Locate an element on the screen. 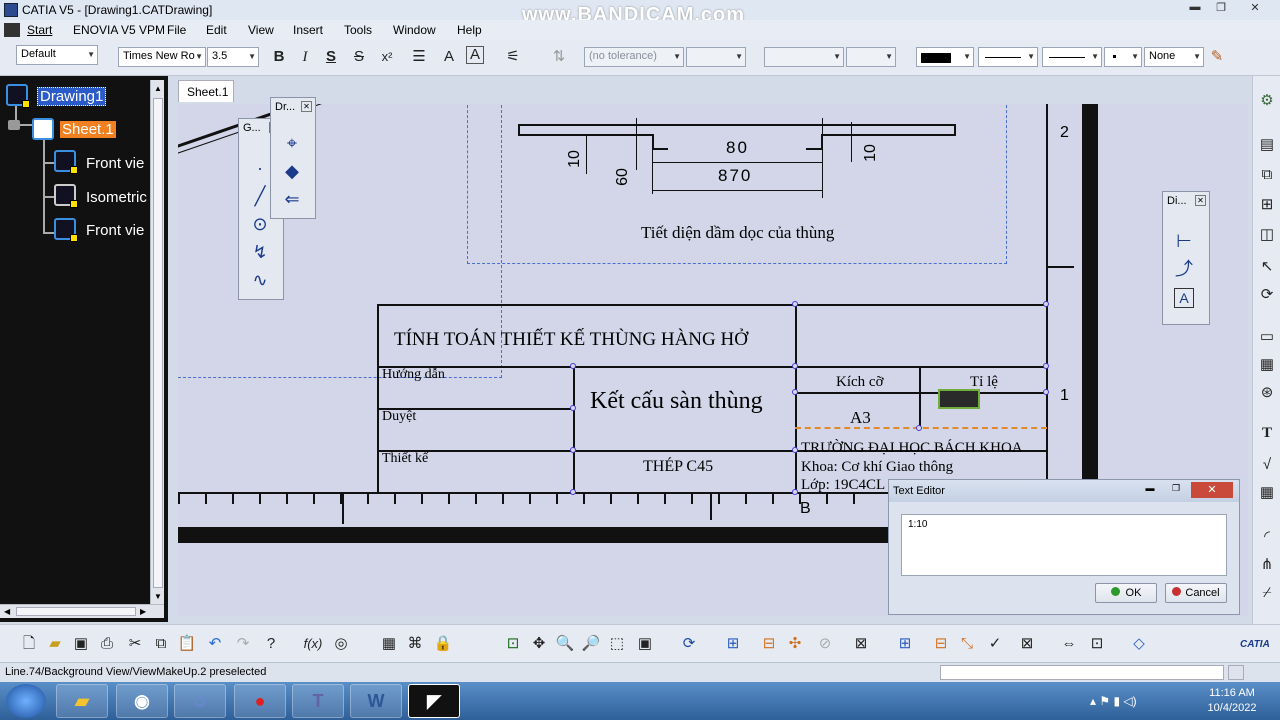 The image size is (1280, 720). dimension-10-left: 10 is located at coordinates (575, 159).